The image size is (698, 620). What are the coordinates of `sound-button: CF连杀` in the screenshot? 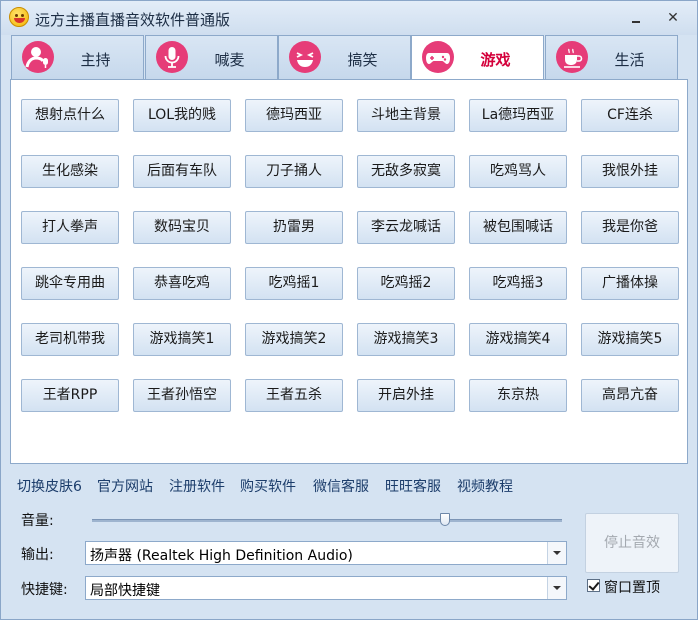 It's located at (630, 115).